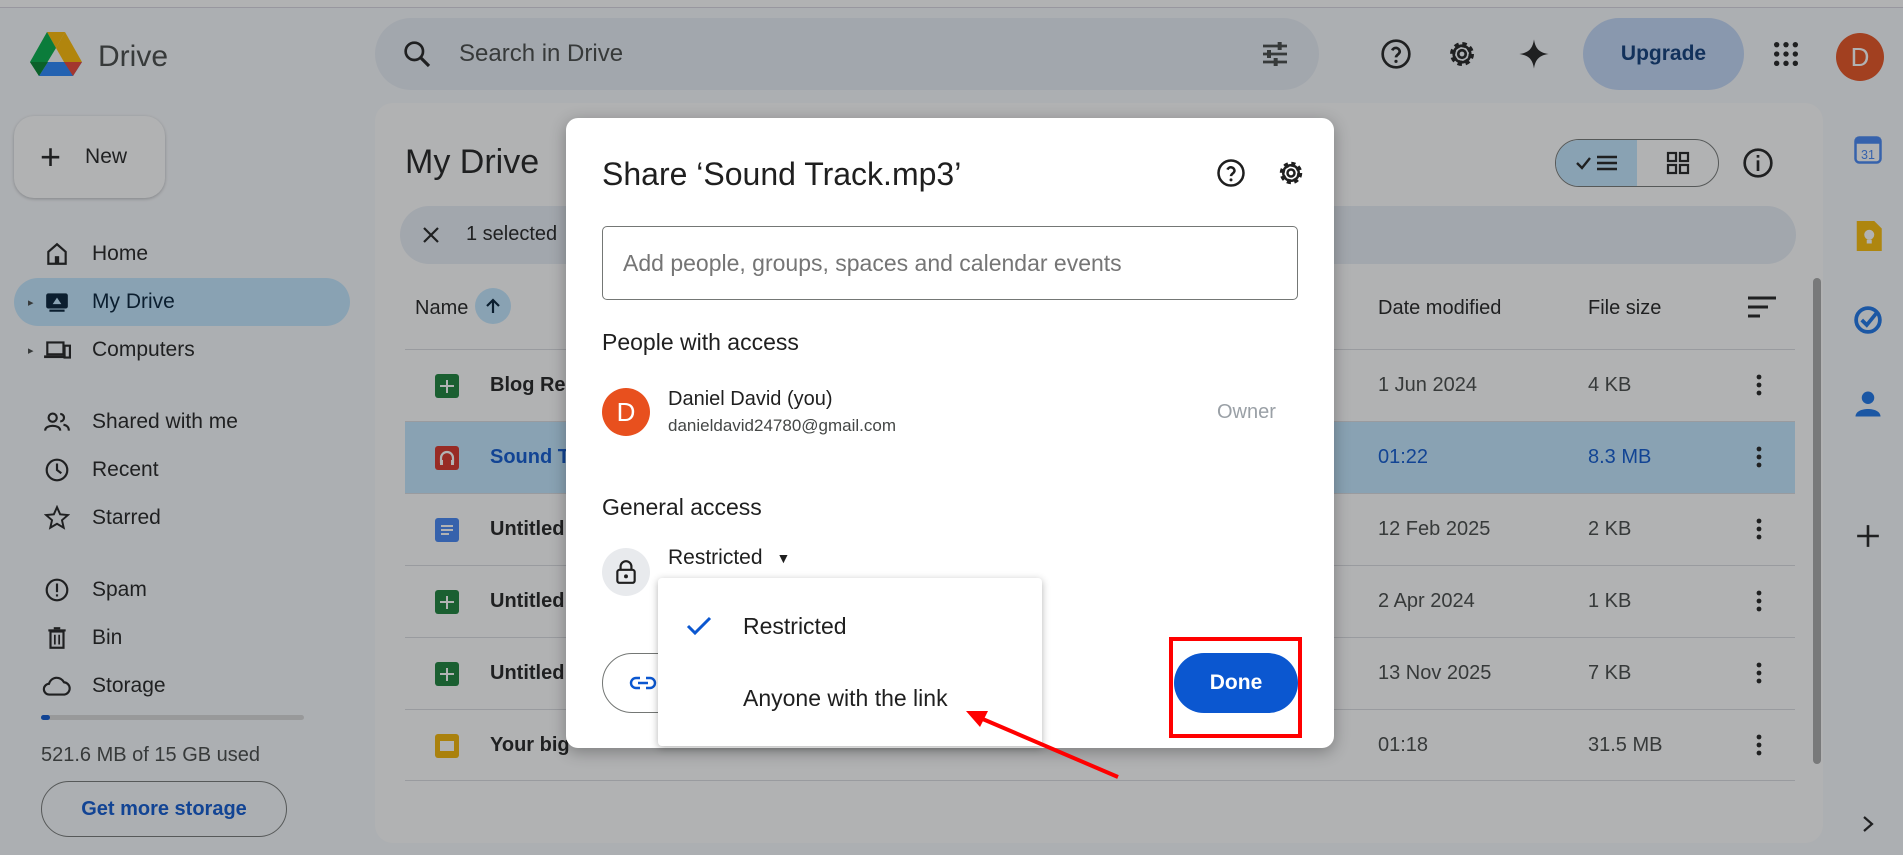 The image size is (1903, 855). Describe the element at coordinates (1291, 173) in the screenshot. I see `share-settings-gear-icon` at that location.